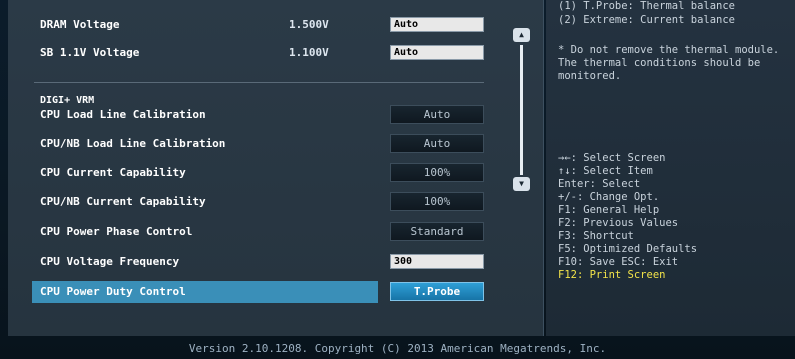 Image resolution: width=795 pixels, height=359 pixels. Describe the element at coordinates (123, 201) in the screenshot. I see `setting-label: CPU/NB Current Capability` at that location.